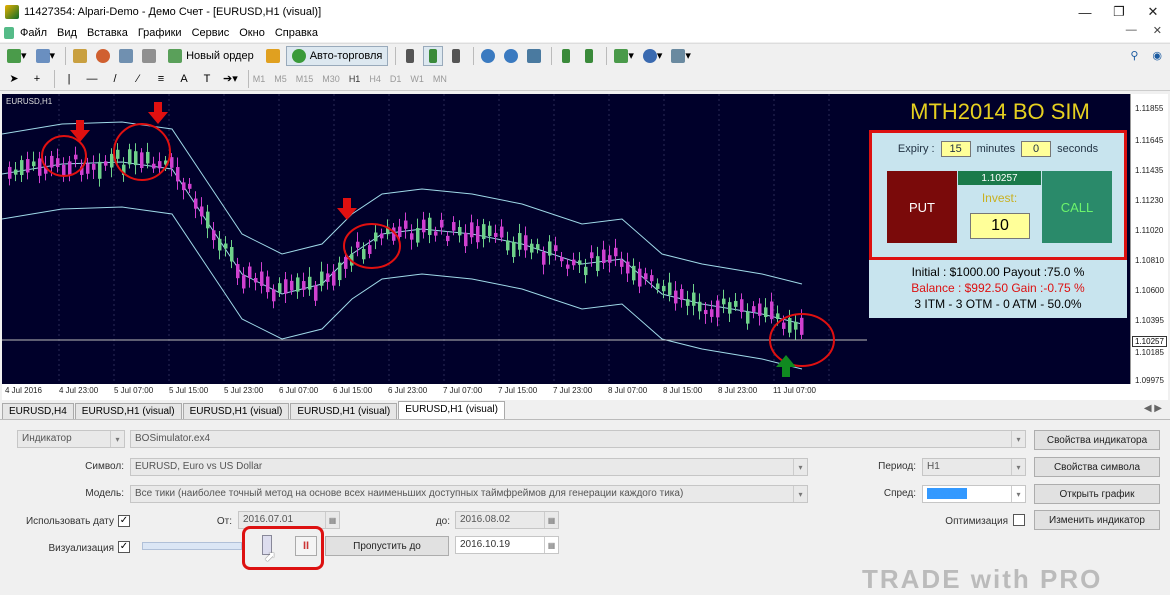  Describe the element at coordinates (1157, 30) in the screenshot. I see `mdi-close-icon: ✕` at that location.